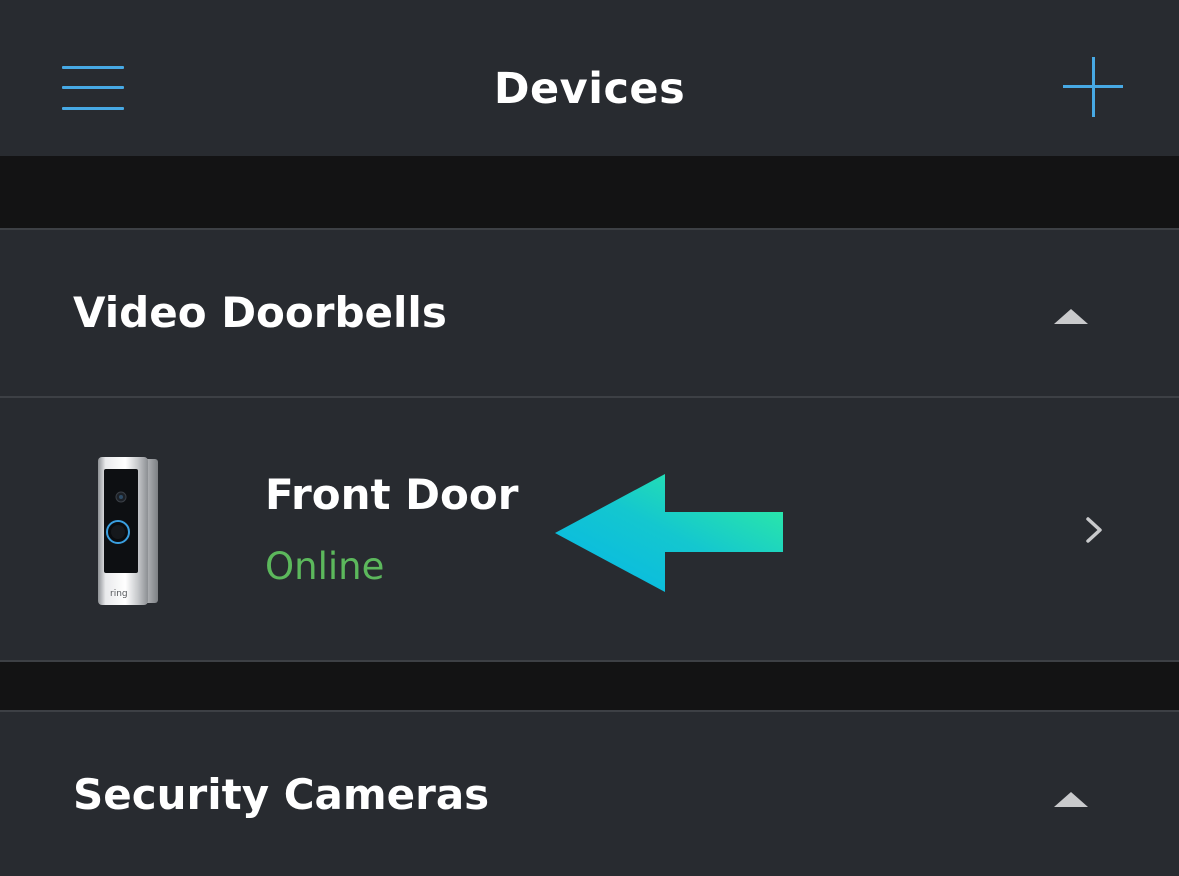 The image size is (1179, 876). Describe the element at coordinates (1093, 87) in the screenshot. I see `add-device-button` at that location.